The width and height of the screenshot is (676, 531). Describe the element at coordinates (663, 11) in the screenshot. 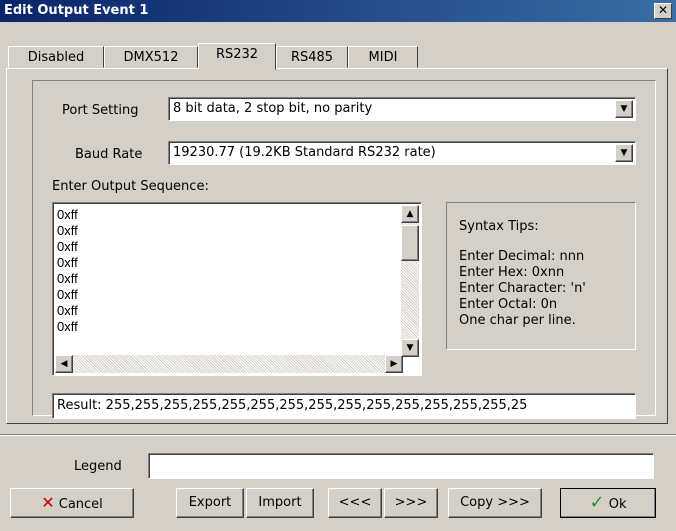

I see `close-icon: ✕` at that location.